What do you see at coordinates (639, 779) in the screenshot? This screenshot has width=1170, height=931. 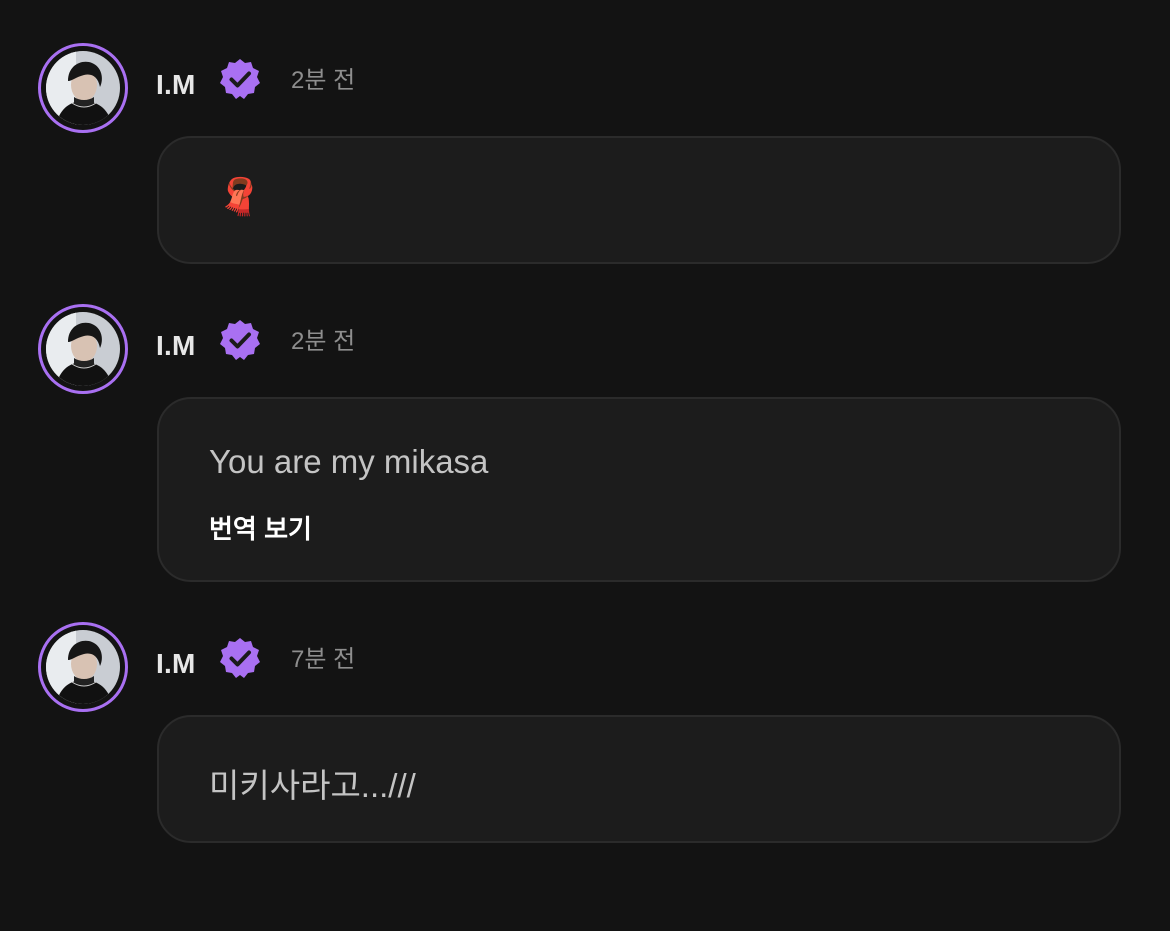 I see `message-bubble: 미키사라고...///` at bounding box center [639, 779].